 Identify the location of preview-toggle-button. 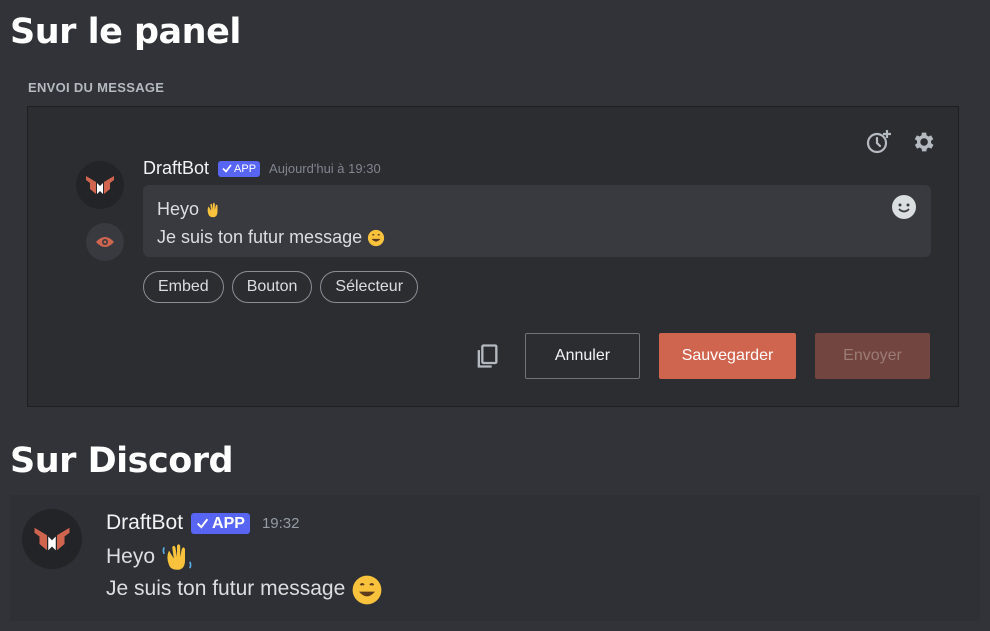
(105, 242).